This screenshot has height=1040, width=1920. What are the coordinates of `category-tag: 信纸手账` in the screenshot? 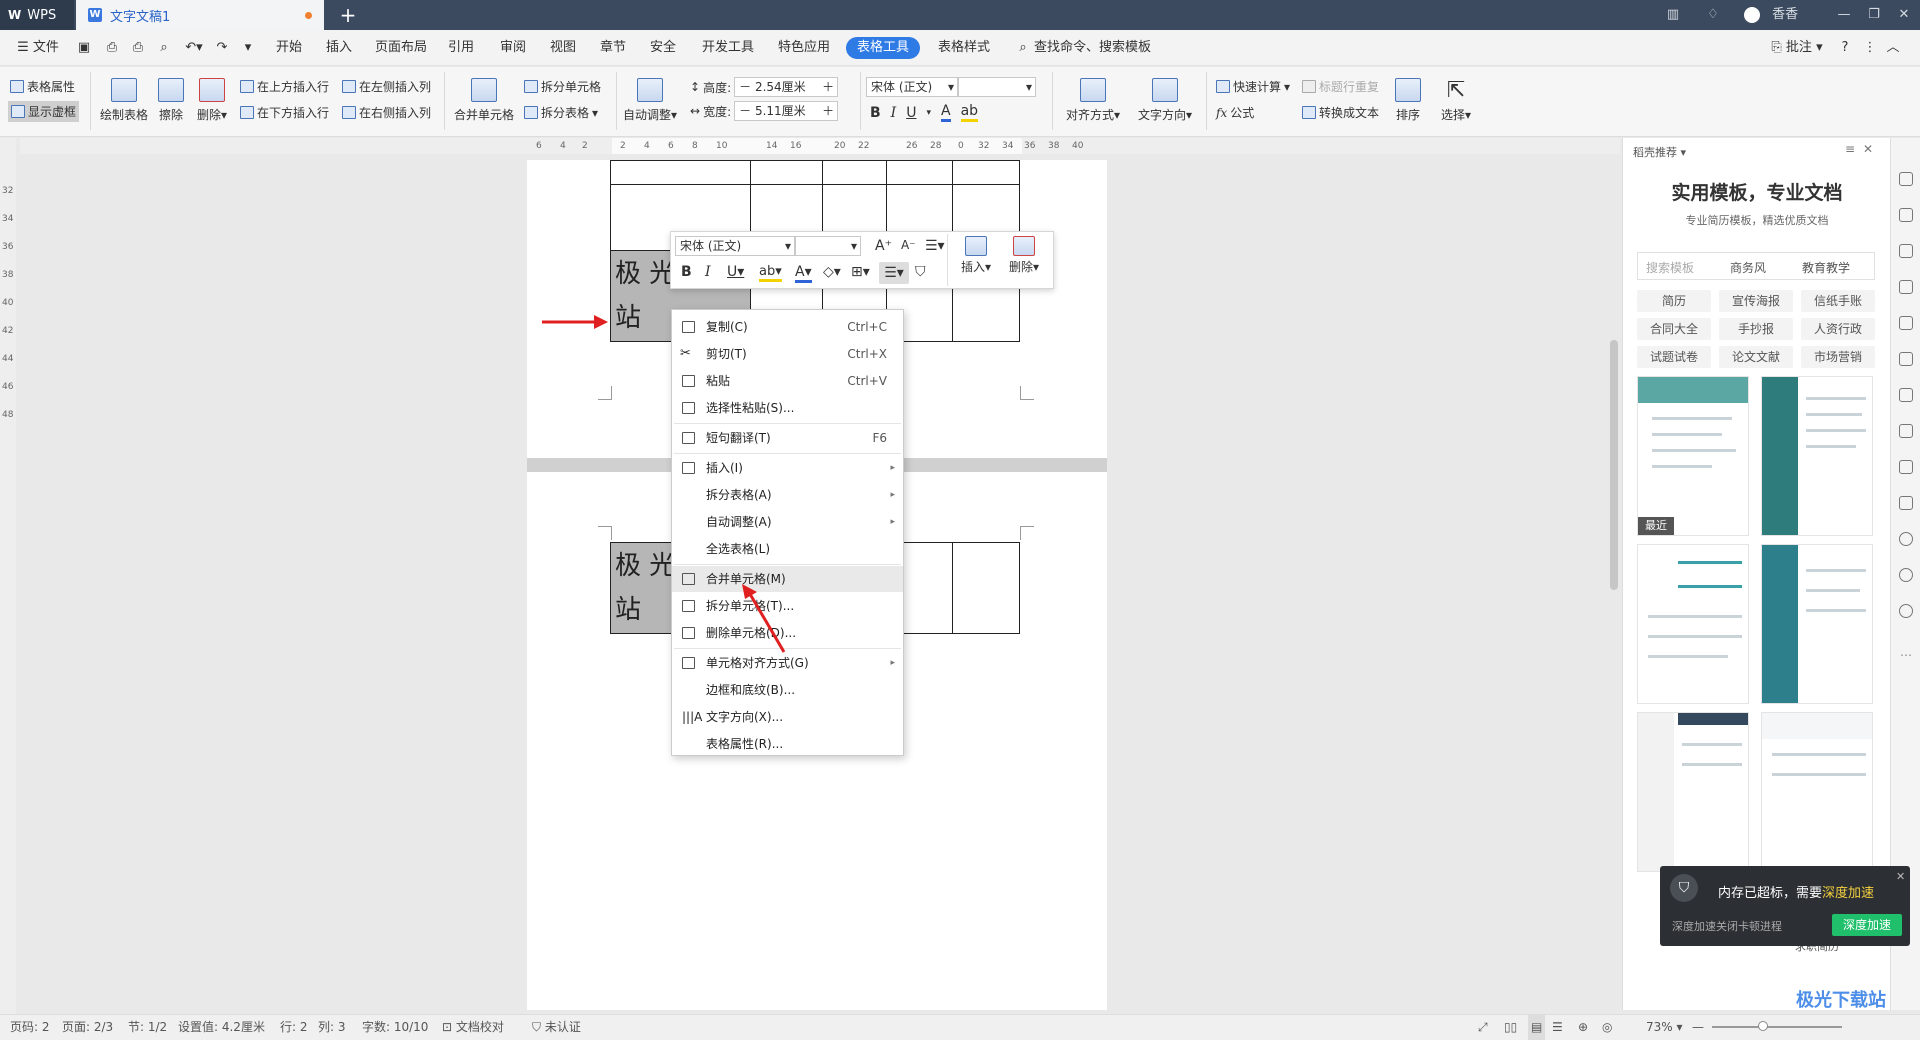 It's located at (1838, 301).